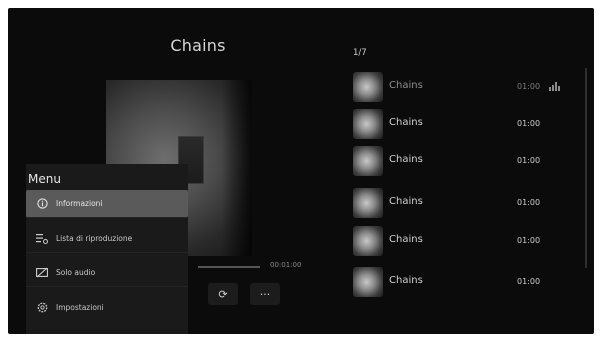 This screenshot has width=602, height=342. Describe the element at coordinates (44, 179) in the screenshot. I see `menu-title: Menu` at that location.